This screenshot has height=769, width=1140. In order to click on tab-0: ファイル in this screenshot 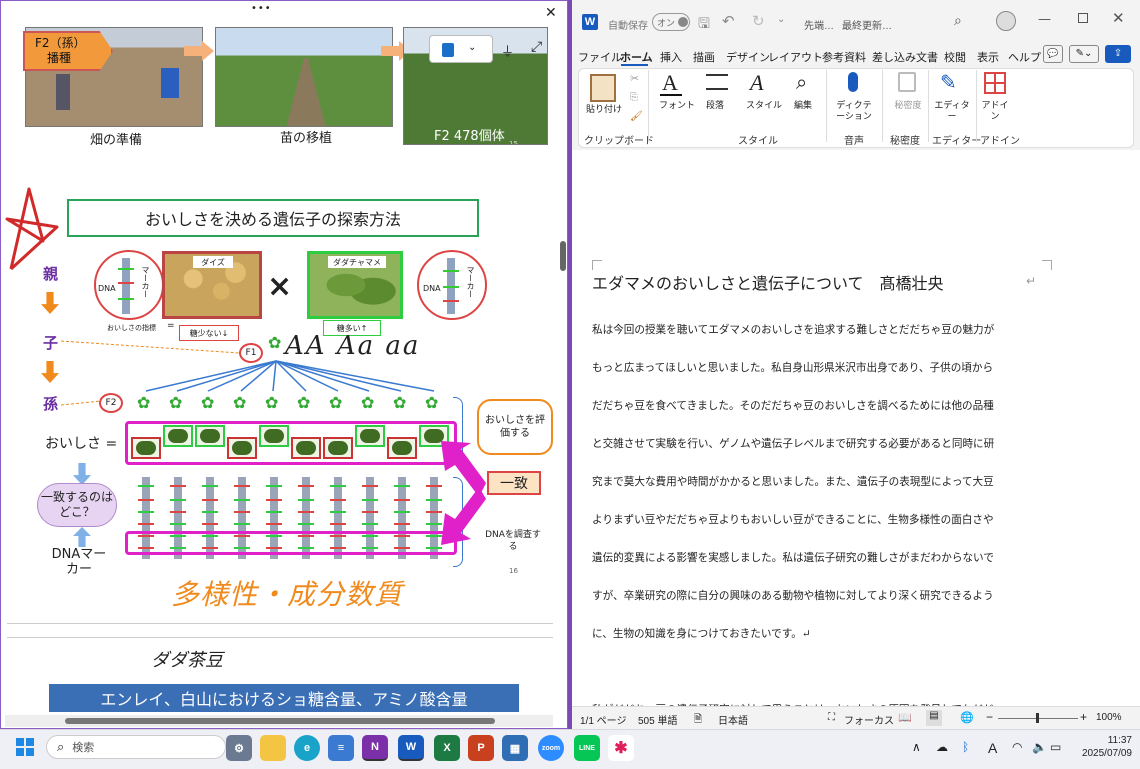, I will do `click(600, 57)`.